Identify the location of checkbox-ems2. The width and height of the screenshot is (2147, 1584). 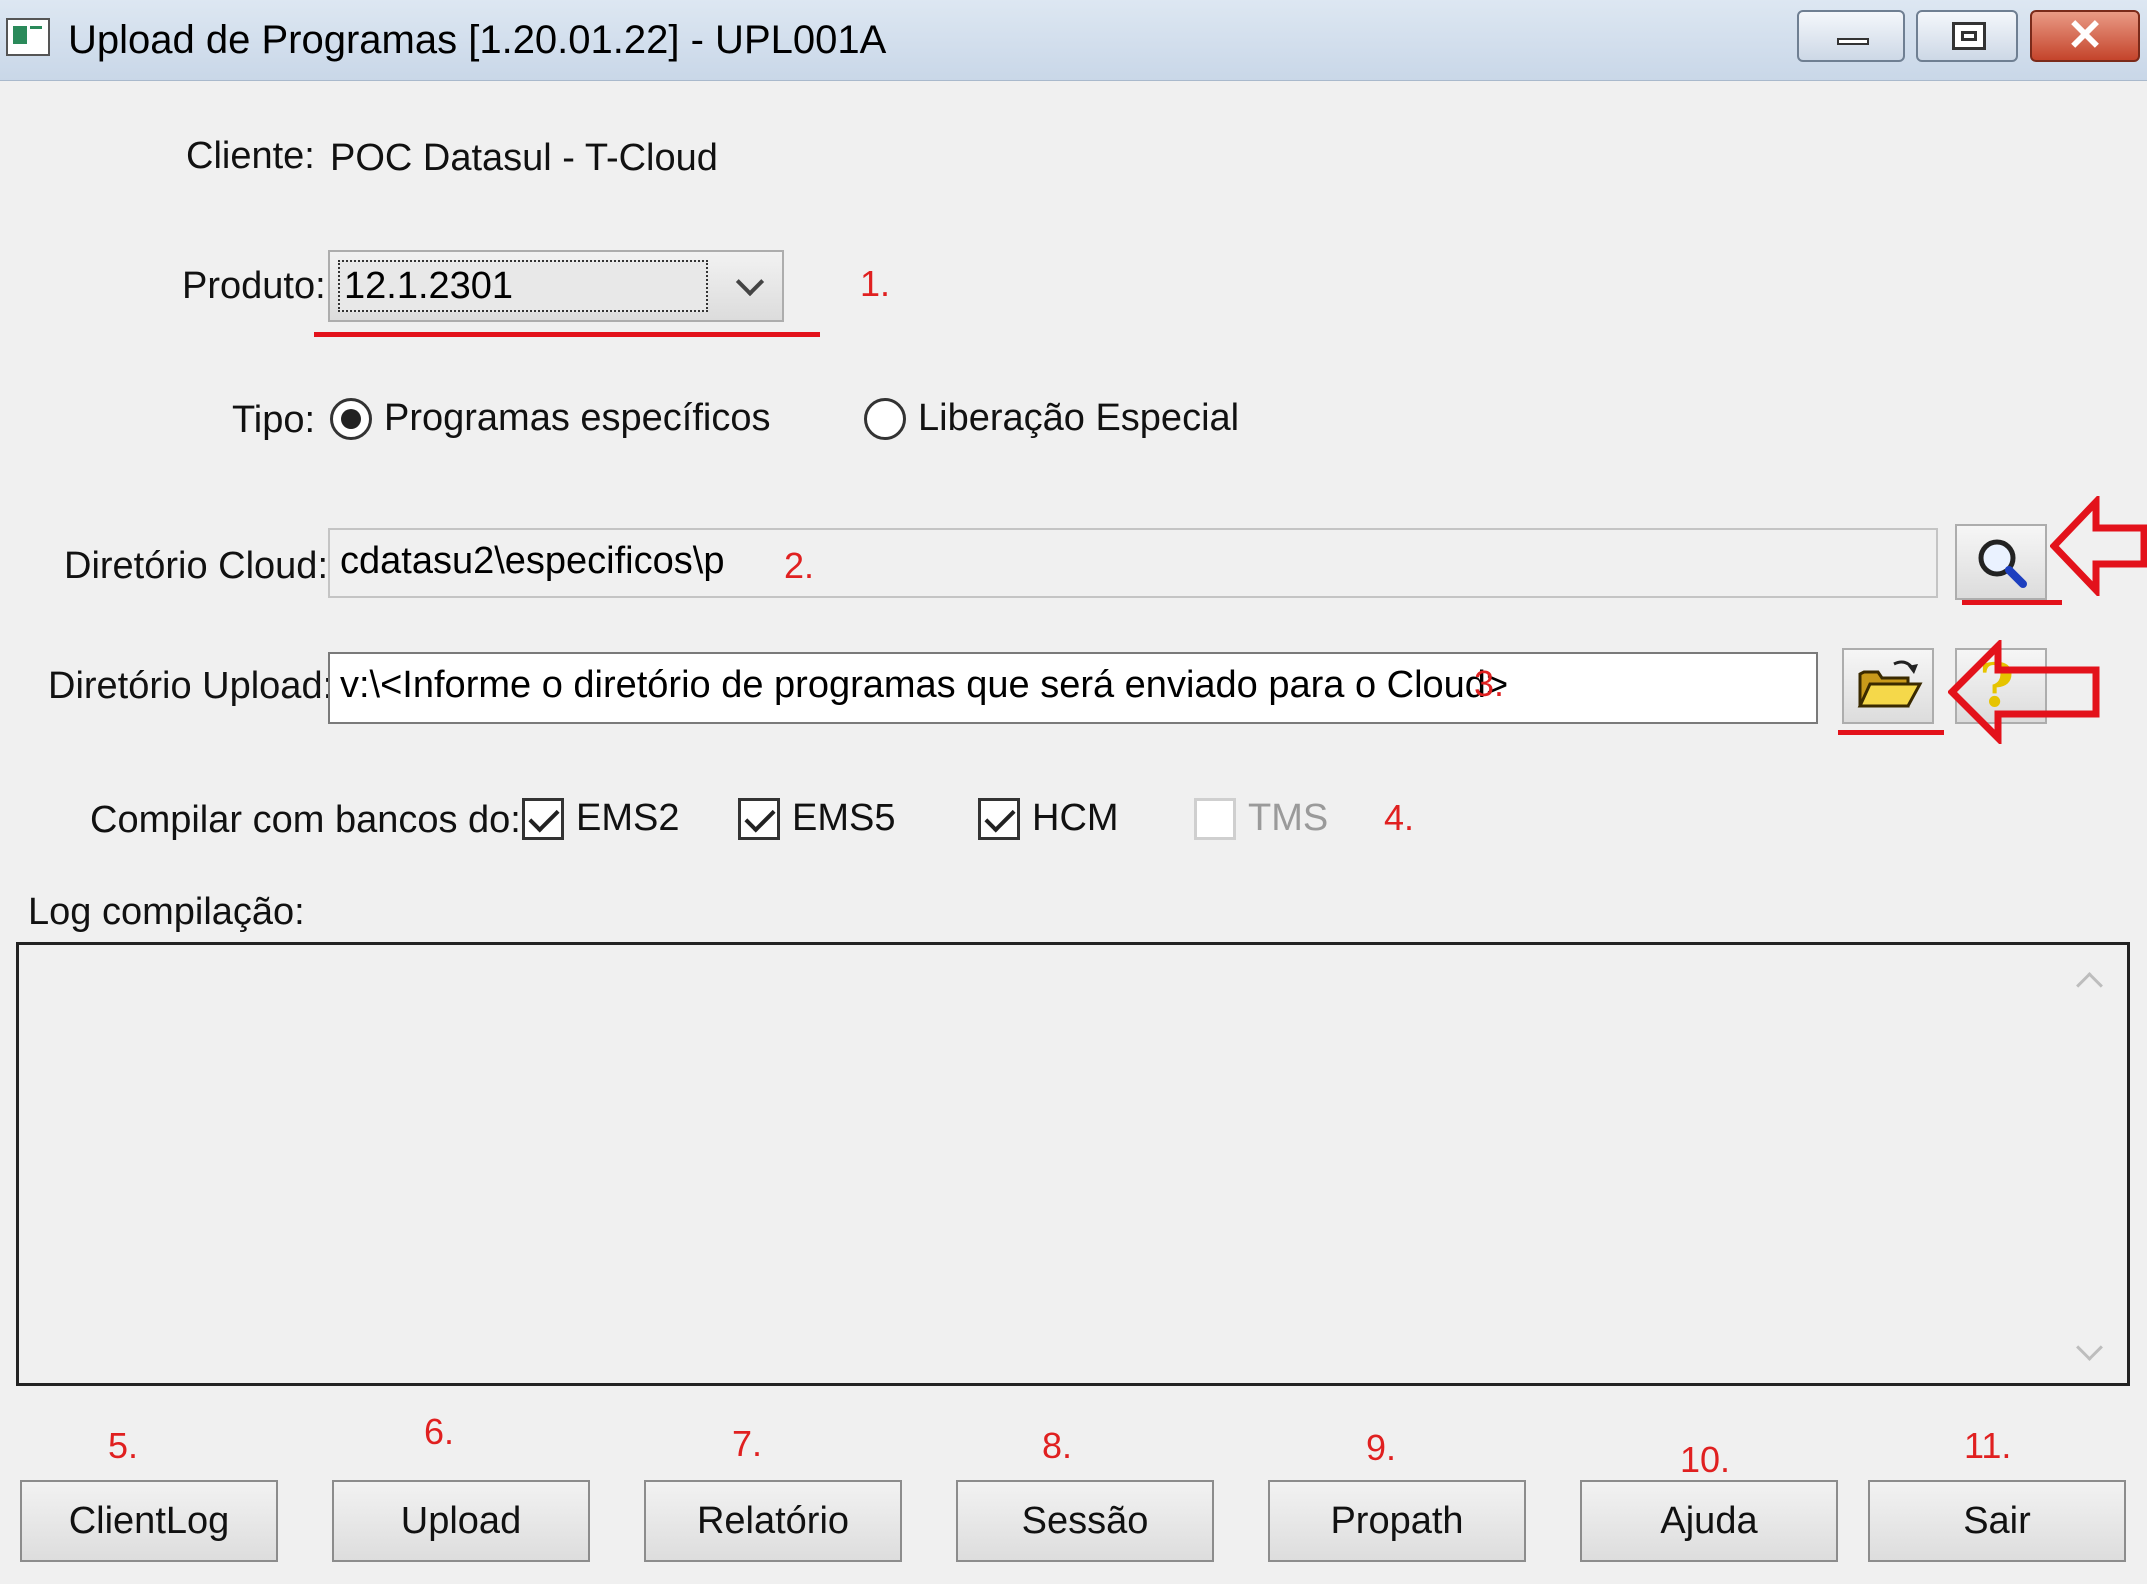
(543, 819).